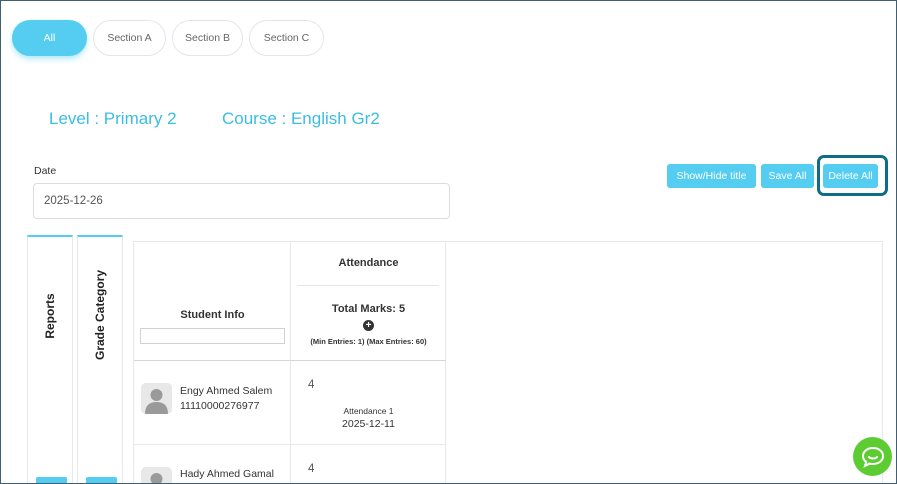  Describe the element at coordinates (290, 360) in the screenshot. I see `header-divider` at that location.